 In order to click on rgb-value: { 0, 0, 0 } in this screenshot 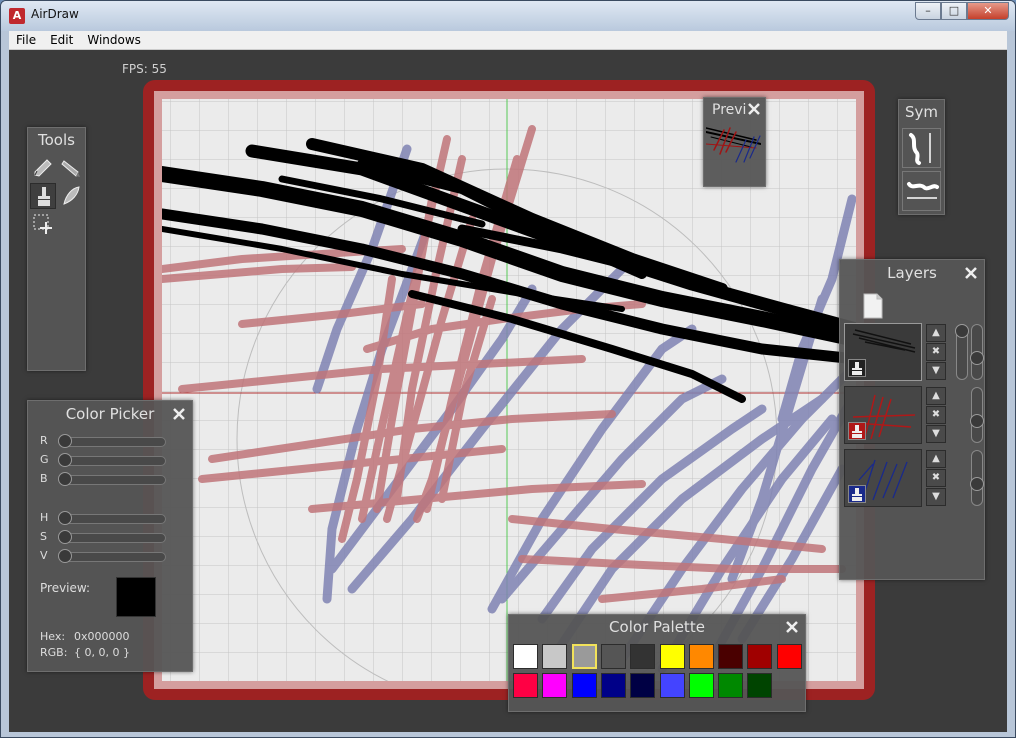, I will do `click(102, 652)`.